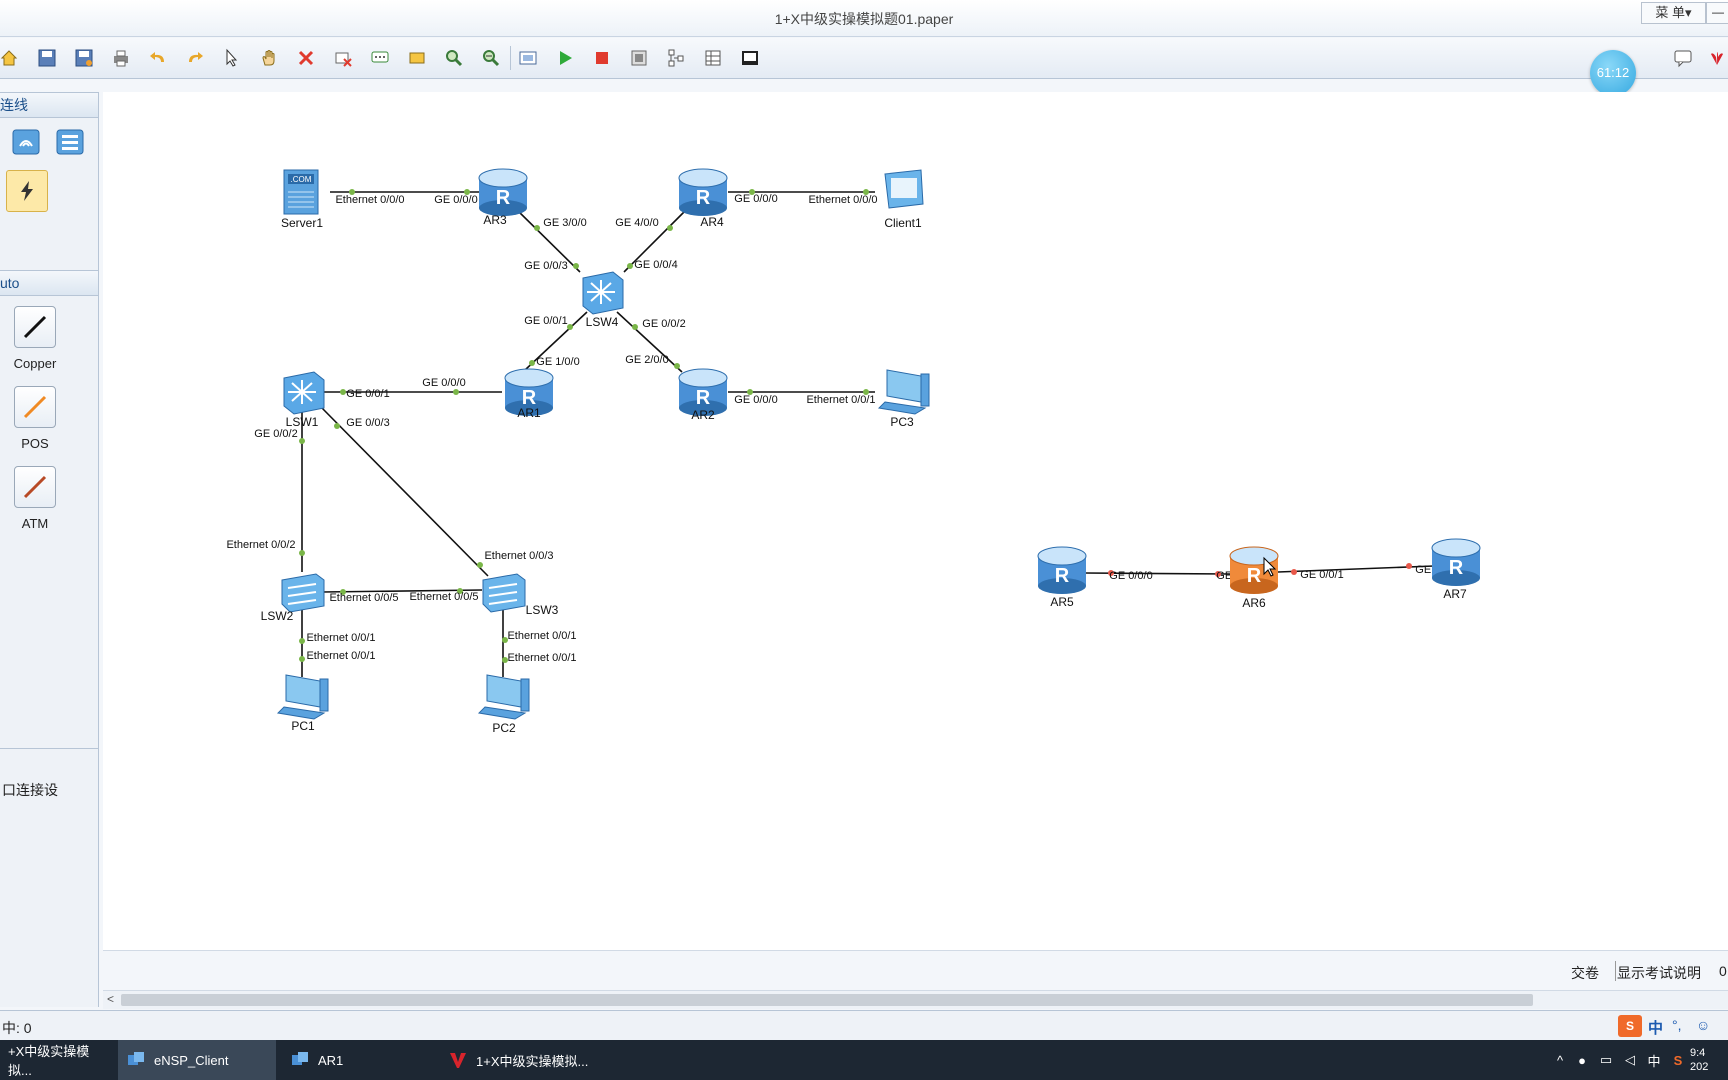 Image resolution: width=1728 pixels, height=1080 pixels. I want to click on device-label: AR4, so click(712, 222).